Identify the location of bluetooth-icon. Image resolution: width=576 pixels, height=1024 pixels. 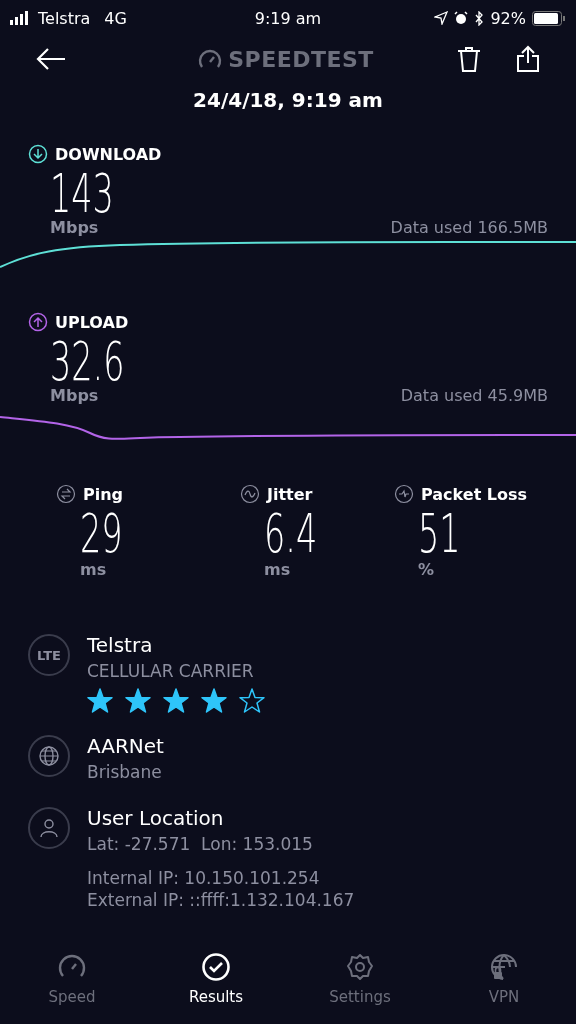
(479, 18).